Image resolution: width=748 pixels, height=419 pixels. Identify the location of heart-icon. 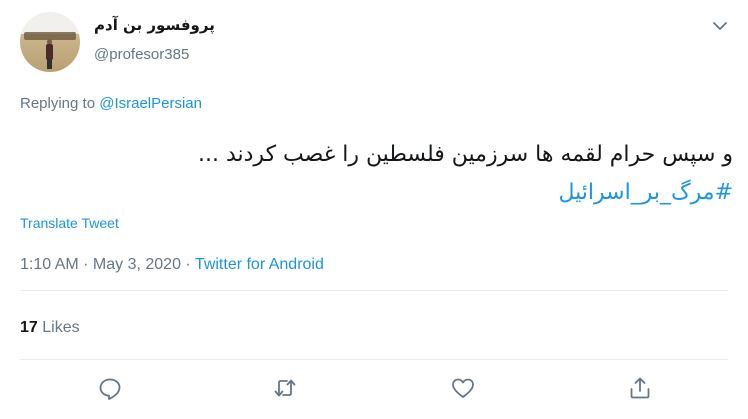
(463, 388).